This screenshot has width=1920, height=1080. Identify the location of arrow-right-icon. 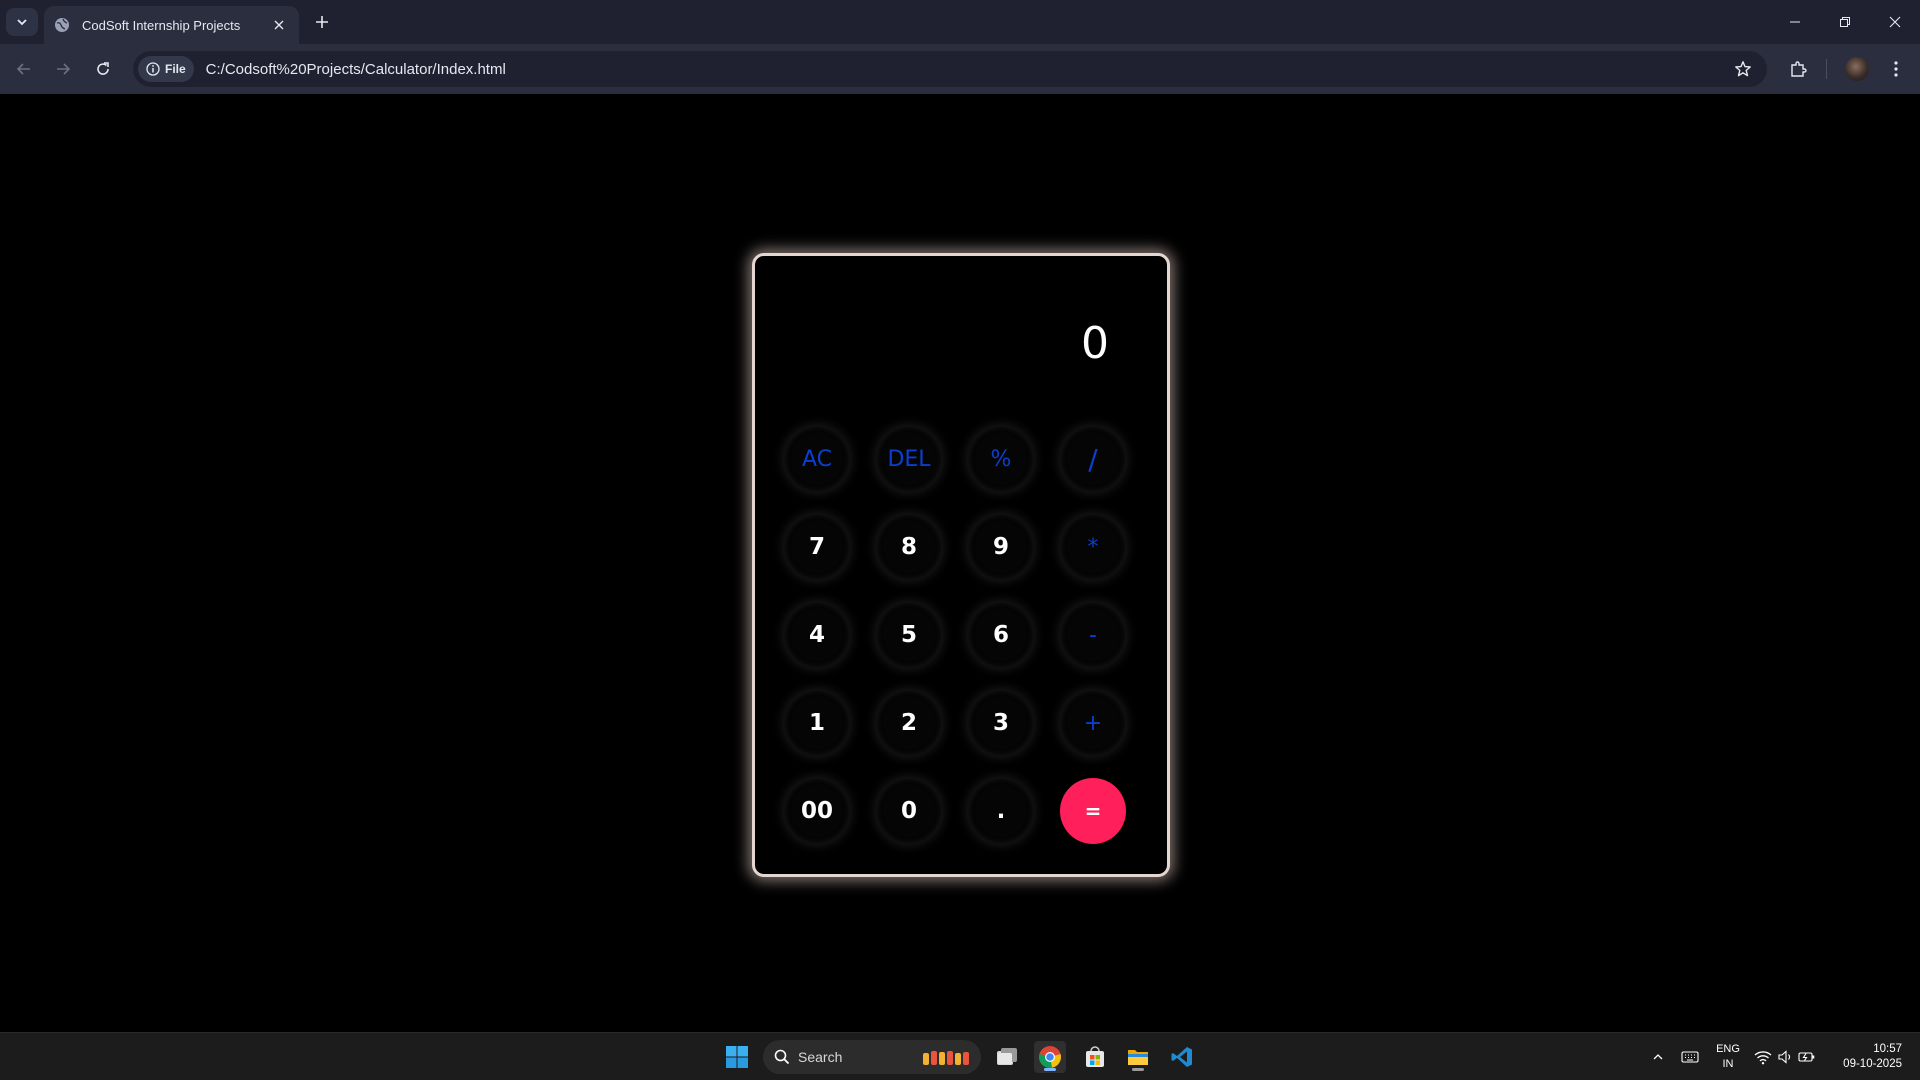
(64, 69).